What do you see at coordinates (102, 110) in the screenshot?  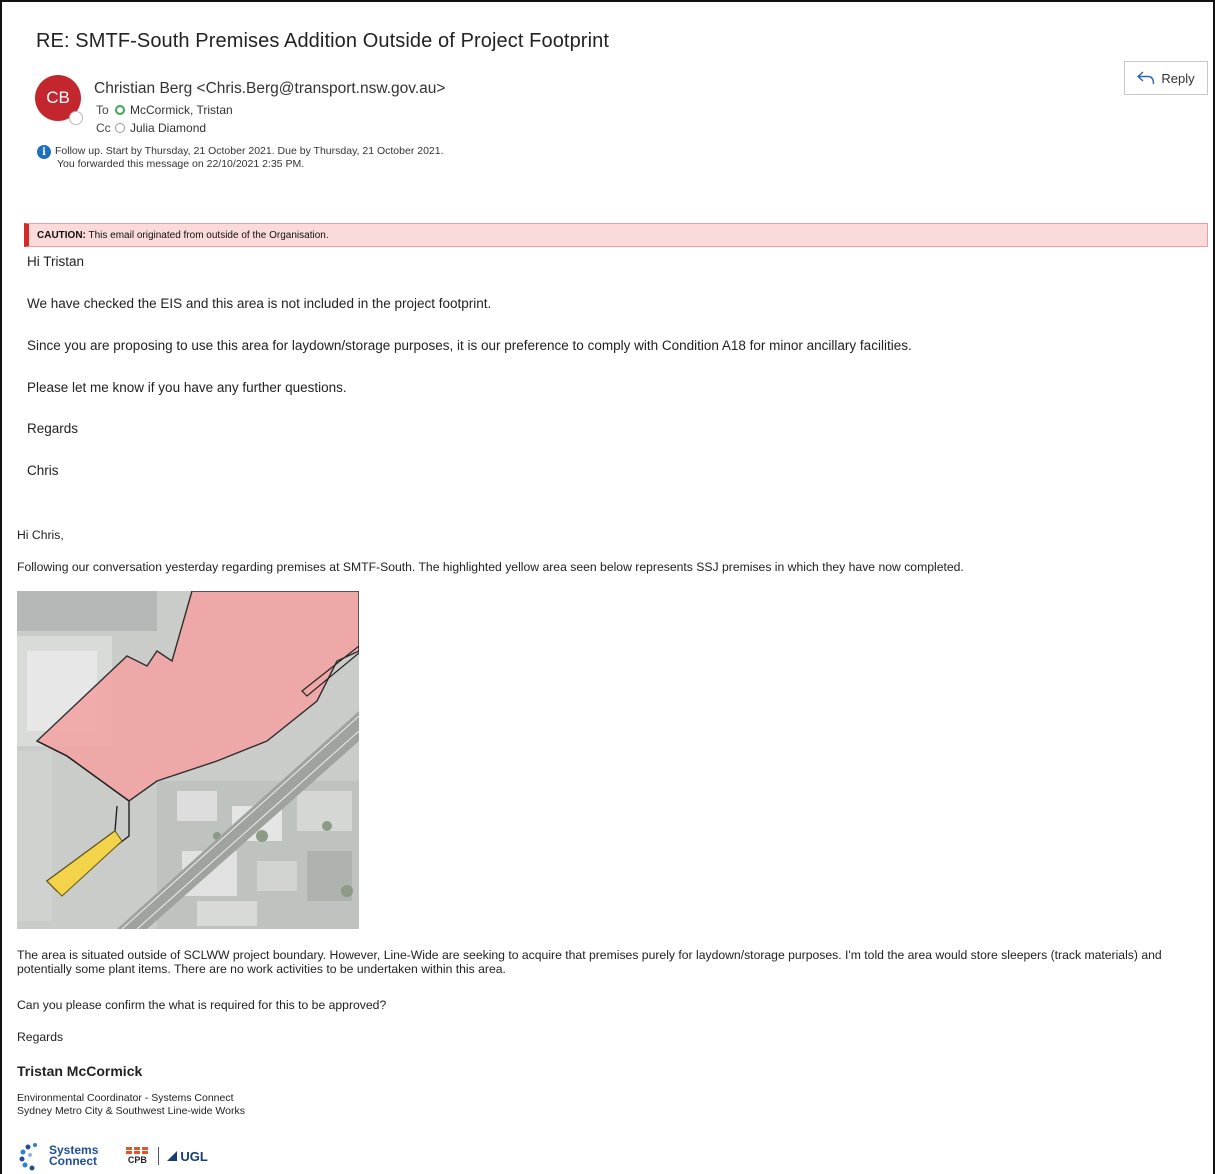 I see `to-label: To` at bounding box center [102, 110].